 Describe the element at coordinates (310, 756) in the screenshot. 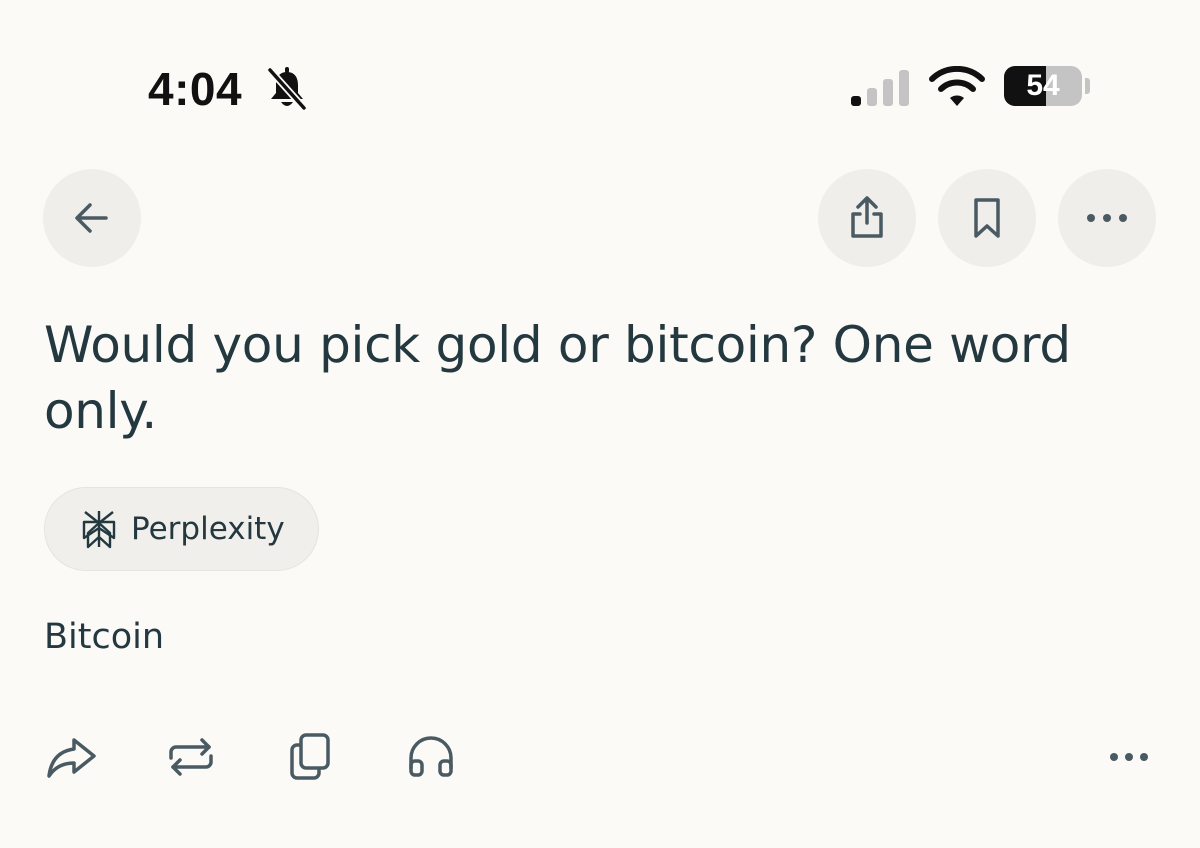

I see `copy-icon` at that location.